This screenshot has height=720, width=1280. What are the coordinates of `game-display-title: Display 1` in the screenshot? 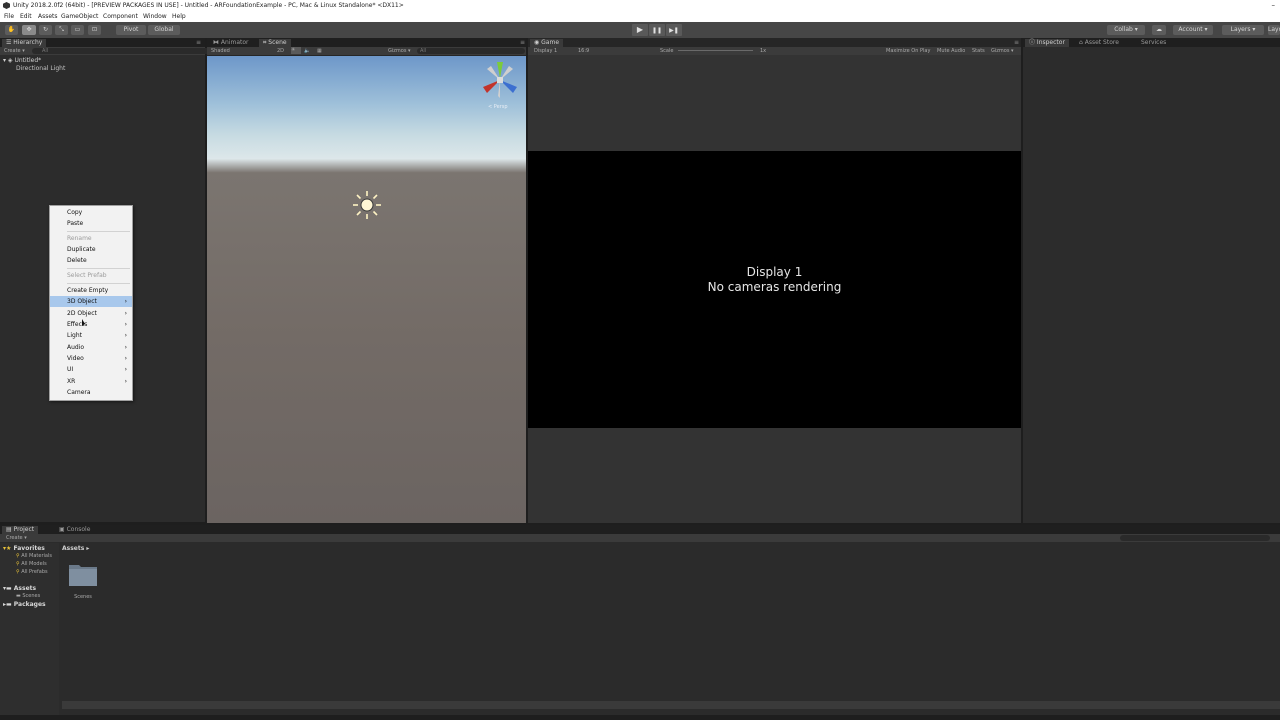 It's located at (774, 272).